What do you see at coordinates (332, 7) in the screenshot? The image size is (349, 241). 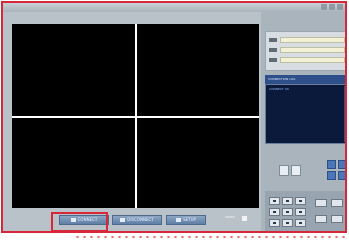 I see `maximize-icon` at bounding box center [332, 7].